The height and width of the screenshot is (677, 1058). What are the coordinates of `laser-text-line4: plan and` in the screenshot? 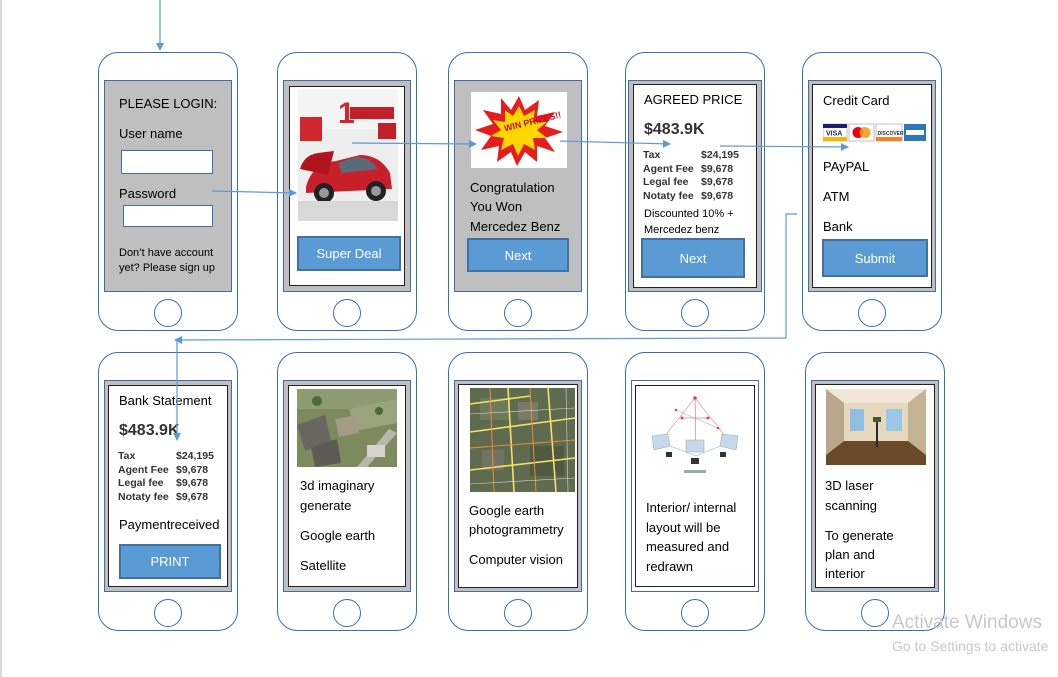 It's located at (850, 554).